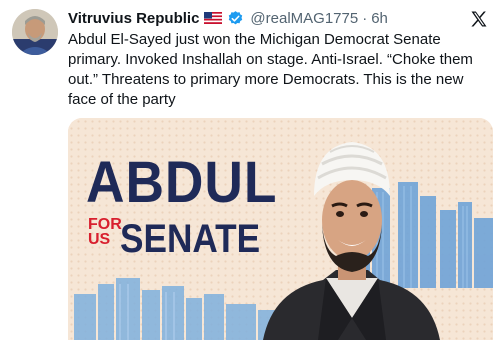 Image resolution: width=500 pixels, height=340 pixels. Describe the element at coordinates (213, 18) in the screenshot. I see `us-flag-icon` at that location.